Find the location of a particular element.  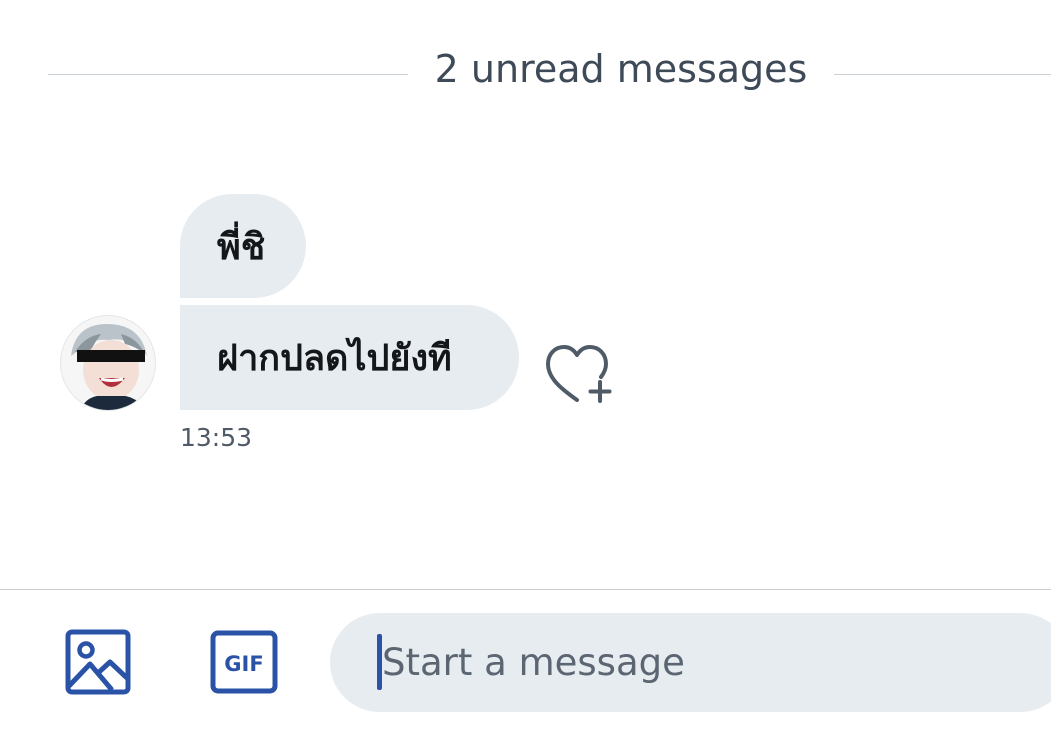

message-text: พี่ชิ is located at coordinates (241, 247).